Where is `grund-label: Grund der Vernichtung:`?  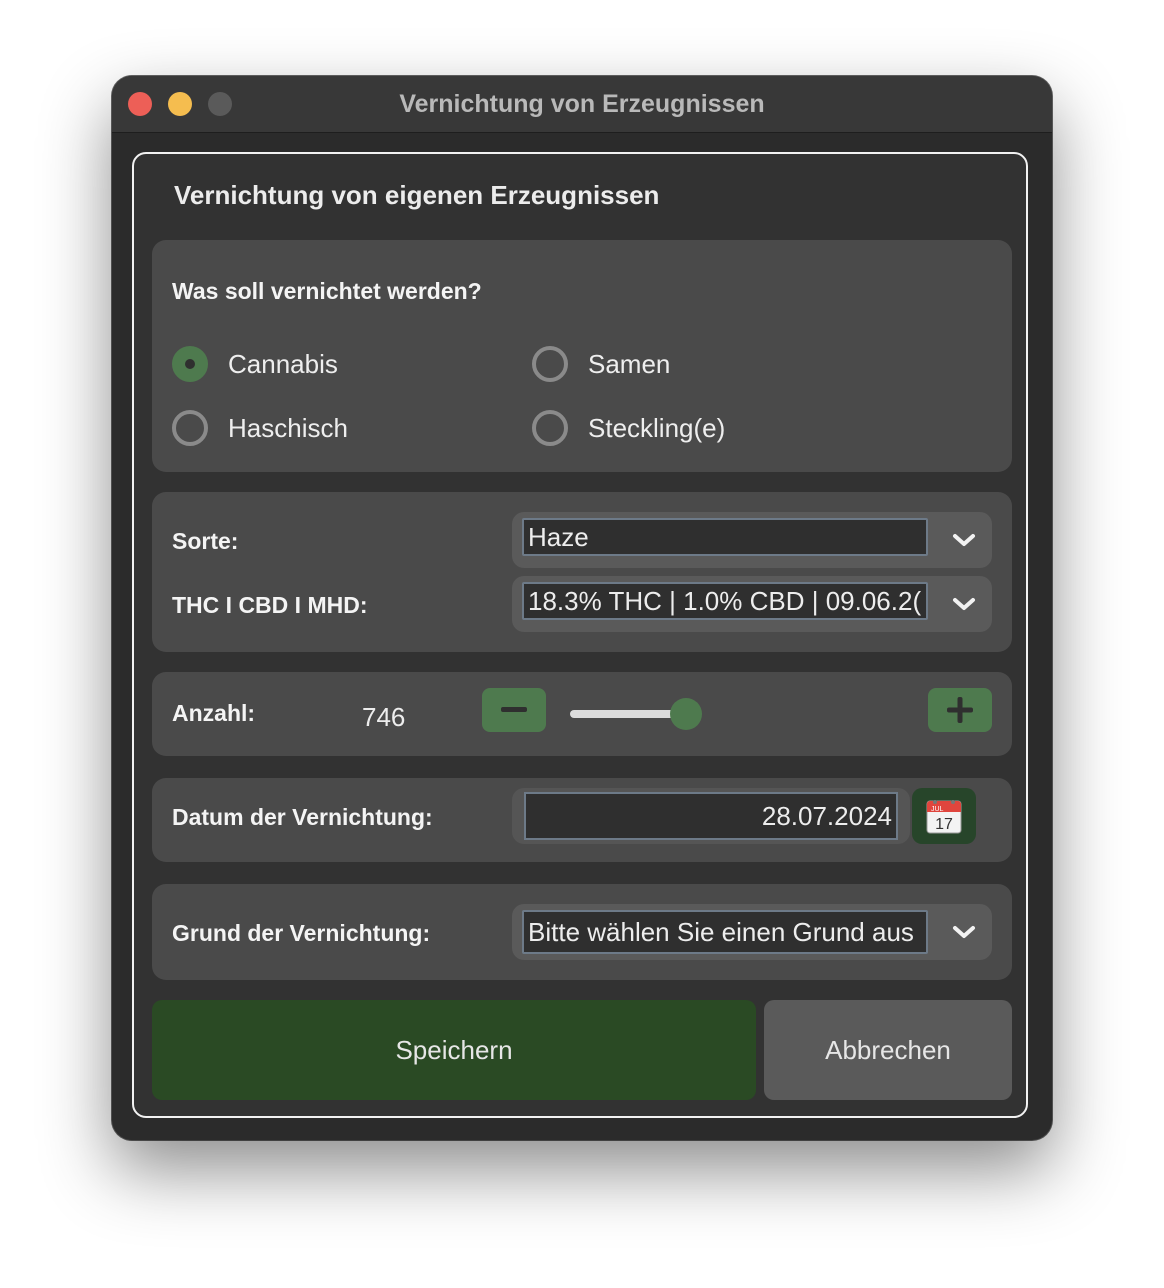 grund-label: Grund der Vernichtung: is located at coordinates (301, 933).